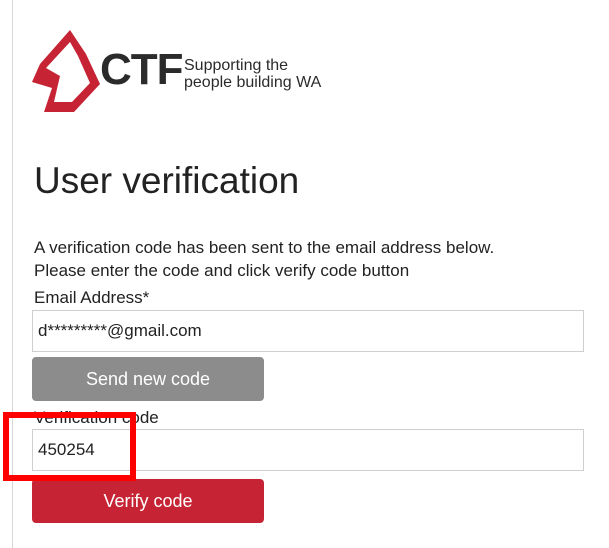 Image resolution: width=609 pixels, height=548 pixels. I want to click on logo-wordmark: CTF, so click(142, 69).